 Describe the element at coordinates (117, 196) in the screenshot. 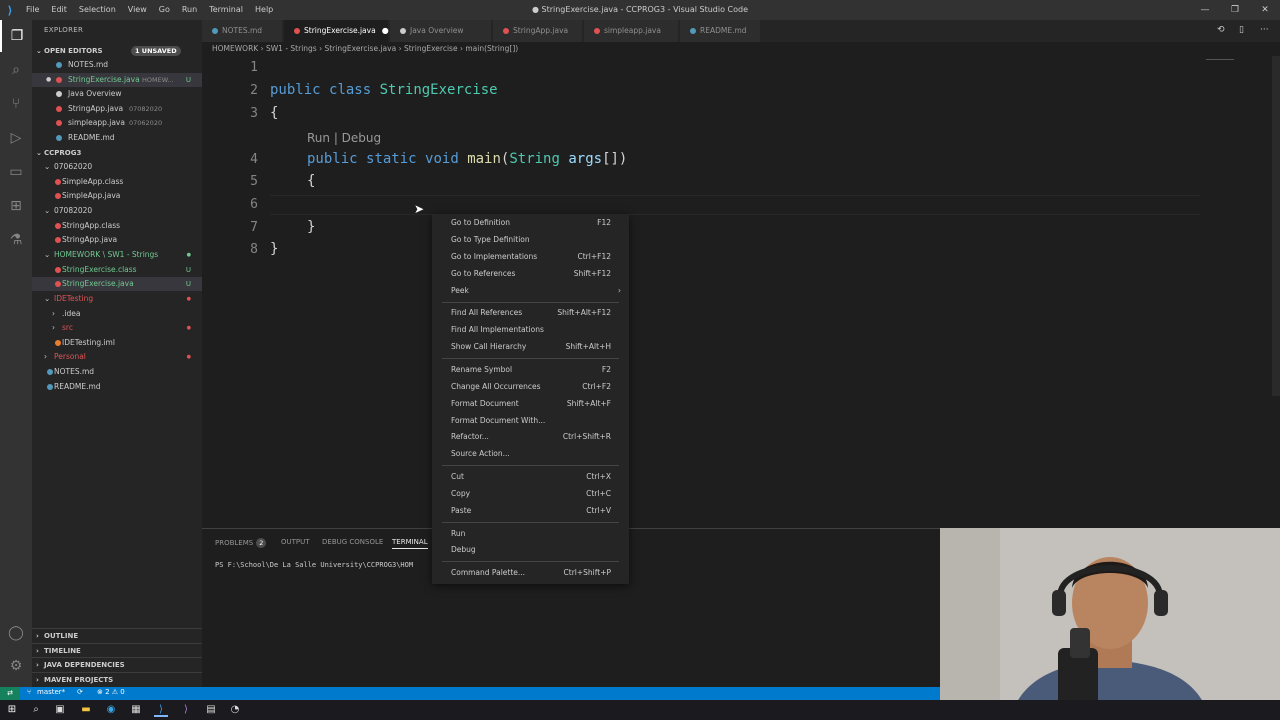

I see `file-item: SimpleApp.java` at that location.